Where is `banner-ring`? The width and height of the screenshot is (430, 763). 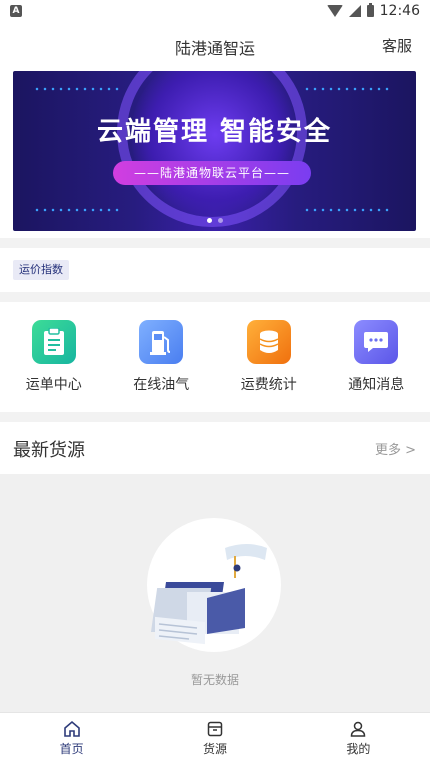
banner-ring is located at coordinates (212, 149).